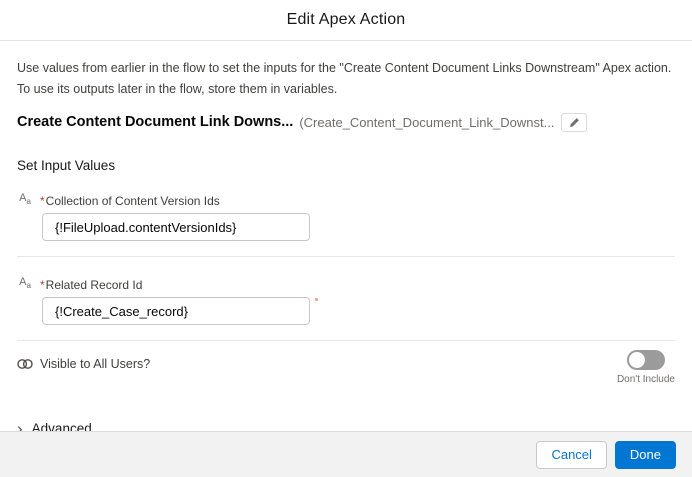 Image resolution: width=692 pixels, height=477 pixels. Describe the element at coordinates (346, 217) in the screenshot. I see `input-field-row: Aa *Collection of Content Version Ids` at that location.